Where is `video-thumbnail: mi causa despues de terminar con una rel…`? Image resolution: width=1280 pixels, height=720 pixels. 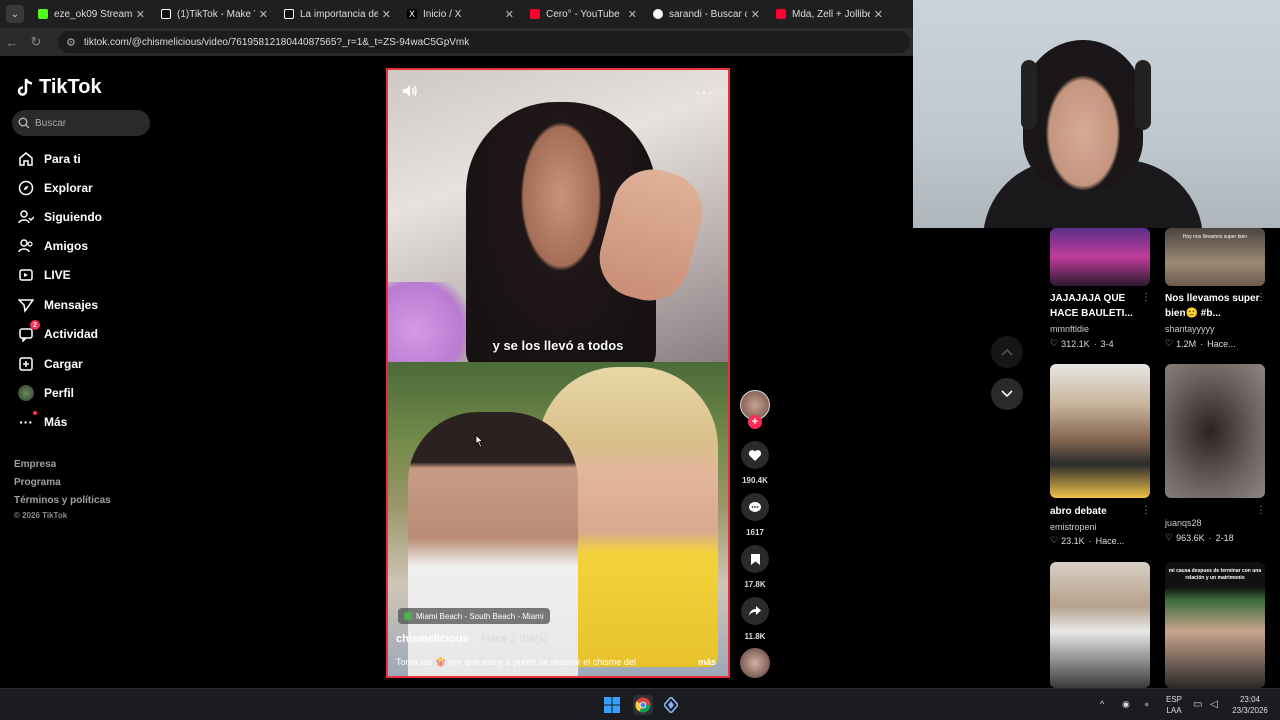 video-thumbnail: mi causa despues de terminar con una rel… is located at coordinates (1215, 625).